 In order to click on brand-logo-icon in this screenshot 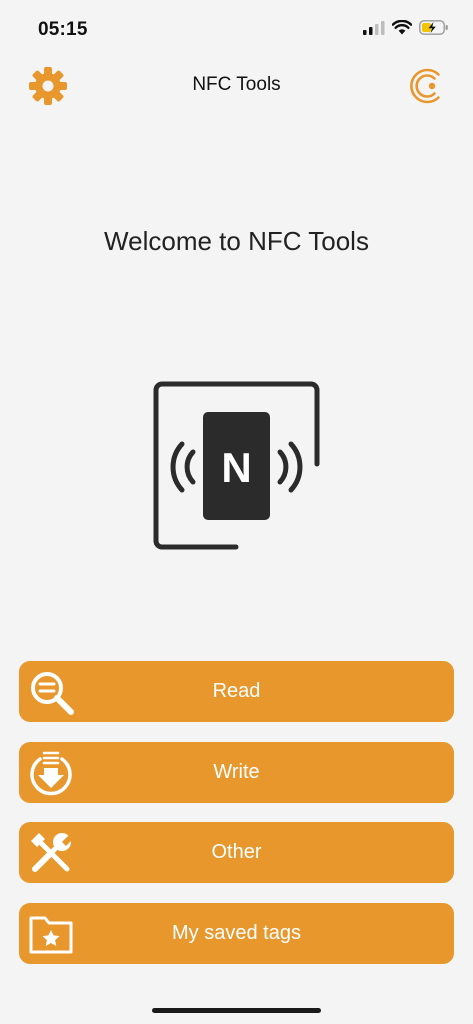, I will do `click(425, 86)`.